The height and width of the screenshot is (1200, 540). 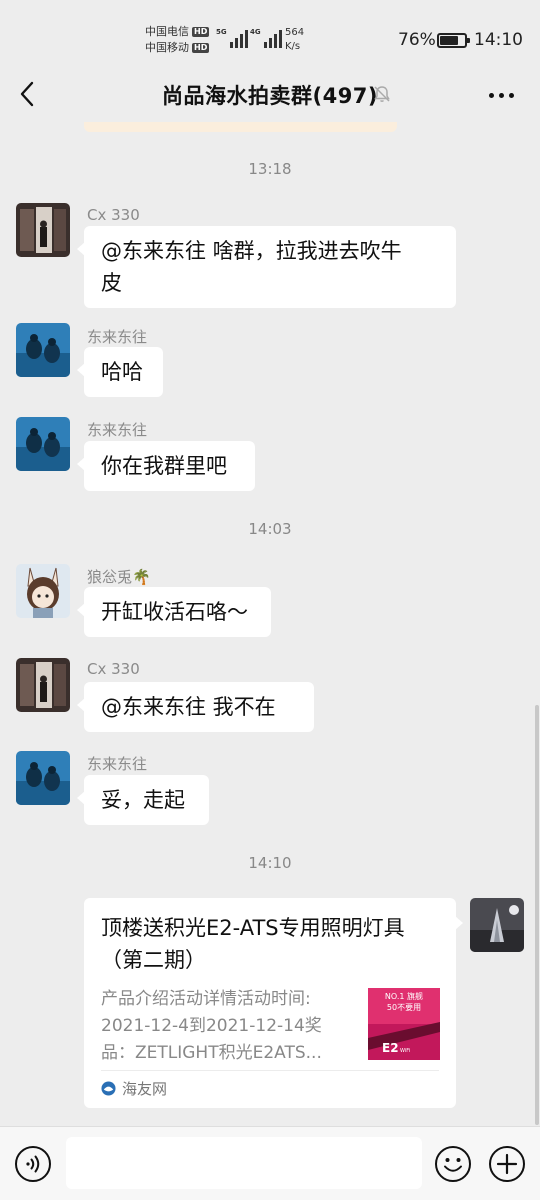 I want to click on carrier-info: 中国电信 HD 中国移动 HD, so click(x=177, y=40).